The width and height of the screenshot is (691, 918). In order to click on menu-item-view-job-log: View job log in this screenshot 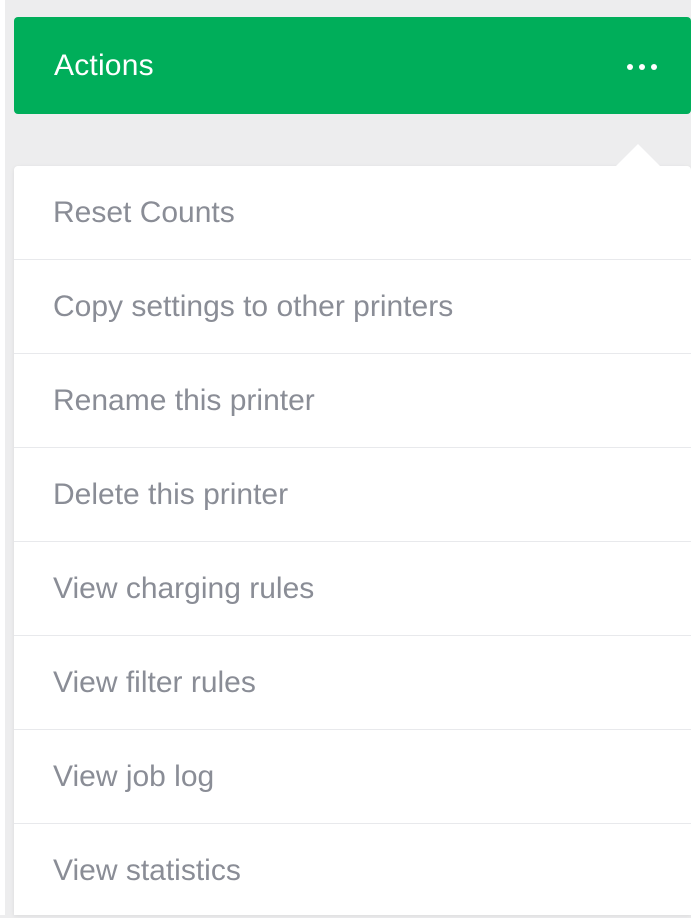, I will do `click(352, 777)`.